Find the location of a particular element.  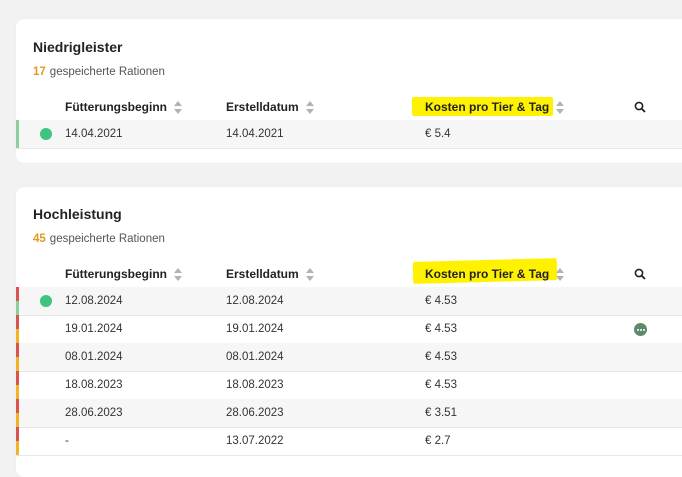

cell-feeding-start: 18.08.2023 is located at coordinates (94, 385).